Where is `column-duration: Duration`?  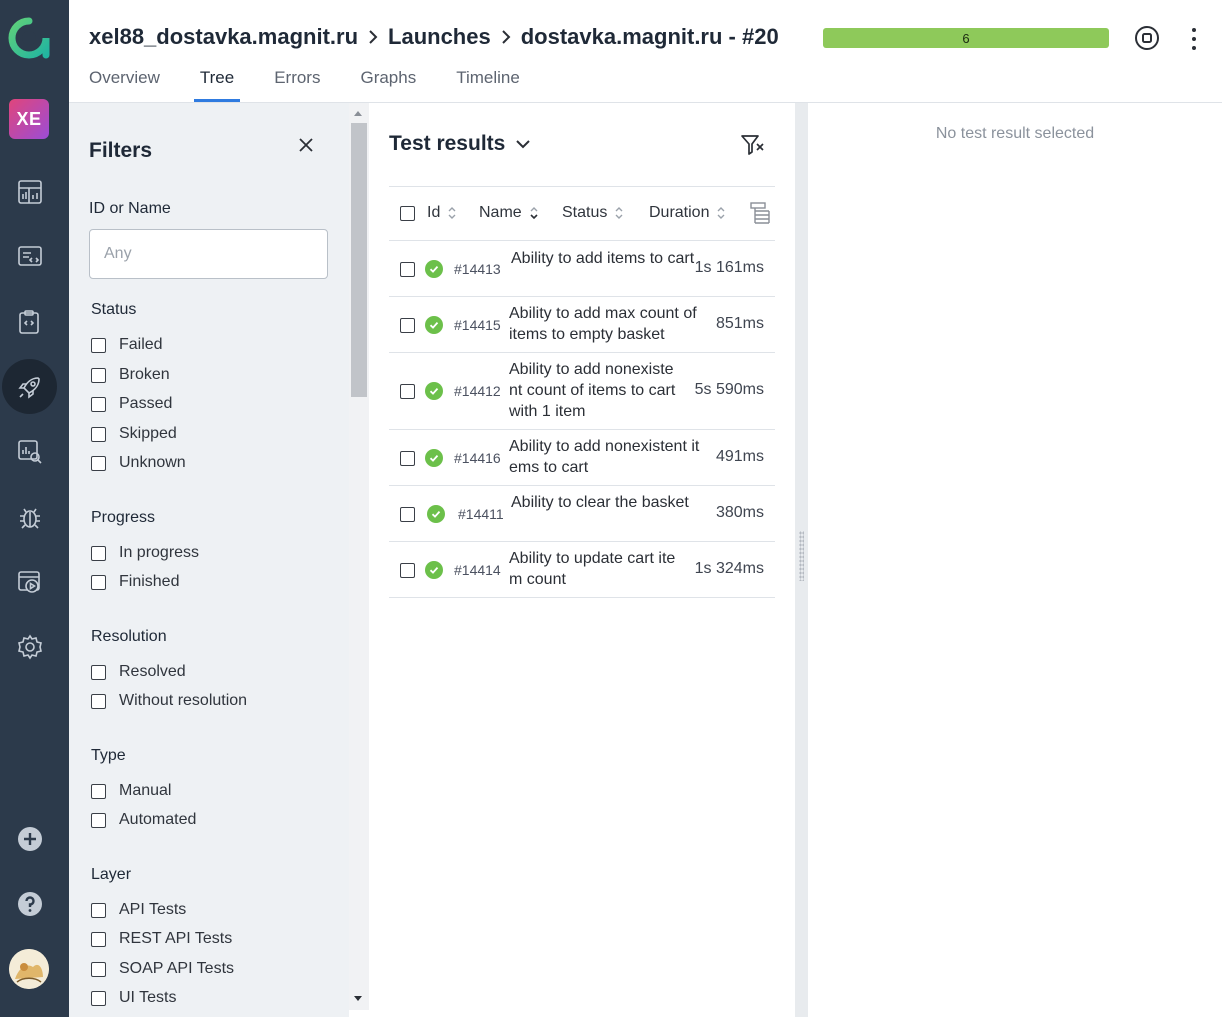 column-duration: Duration is located at coordinates (687, 213).